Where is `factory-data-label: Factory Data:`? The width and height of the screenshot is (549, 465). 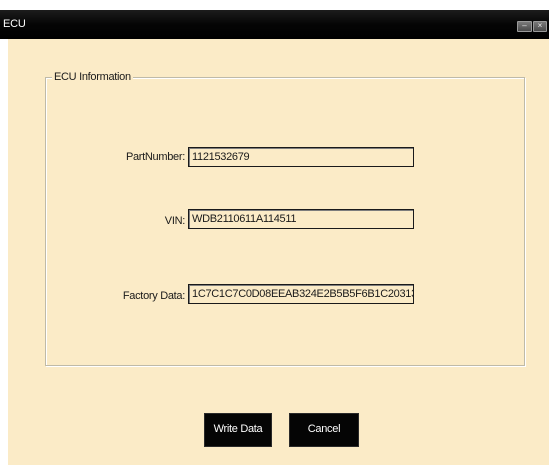 factory-data-label: Factory Data: is located at coordinates (153, 296).